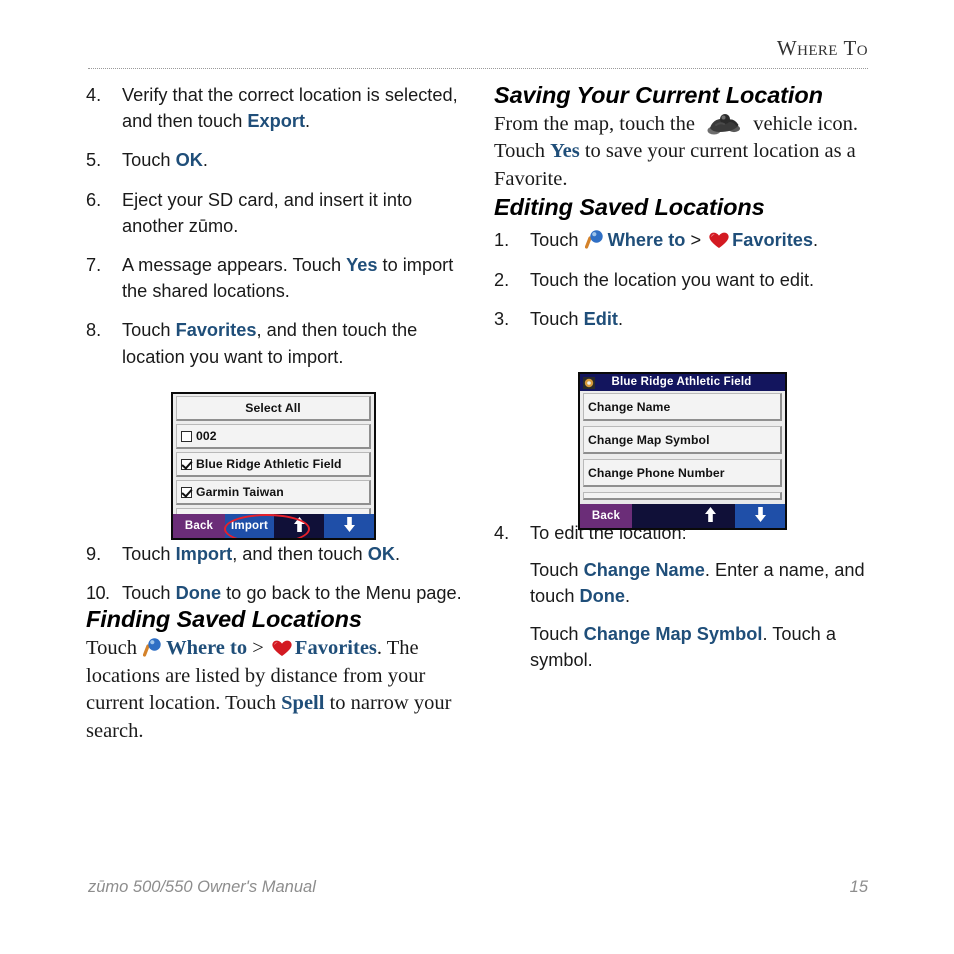 The width and height of the screenshot is (954, 954). I want to click on checkbox-unchecked, so click(186, 436).